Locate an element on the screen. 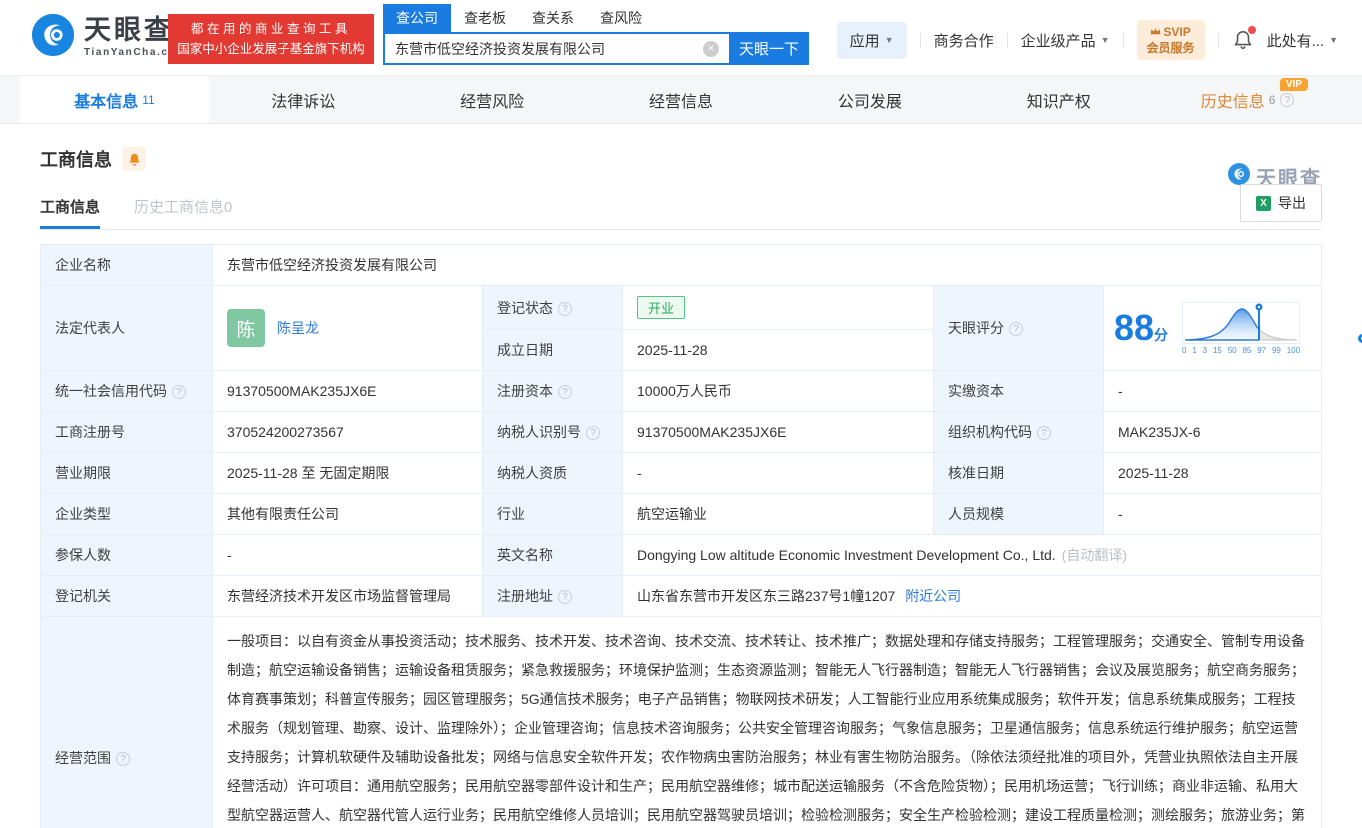  credit-code-label: 统一社会信用代码 is located at coordinates (126, 391).